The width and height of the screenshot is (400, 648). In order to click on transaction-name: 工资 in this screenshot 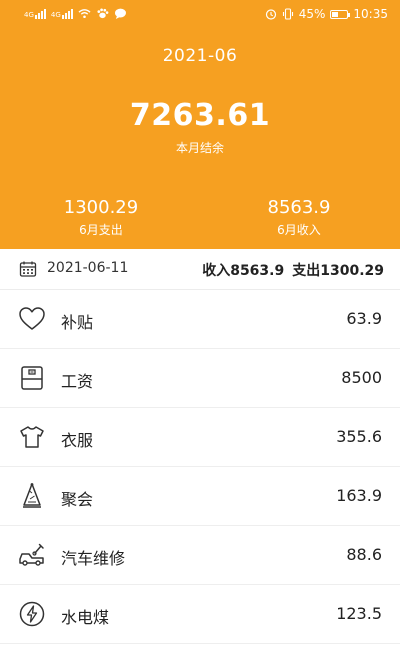, I will do `click(77, 381)`.